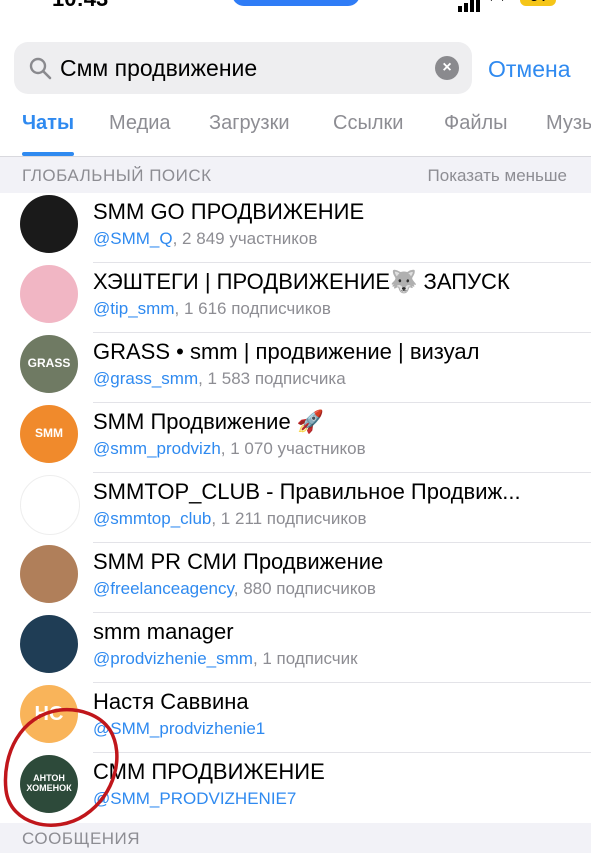 This screenshot has width=591, height=853. I want to click on avatar: SMM, so click(49, 434).